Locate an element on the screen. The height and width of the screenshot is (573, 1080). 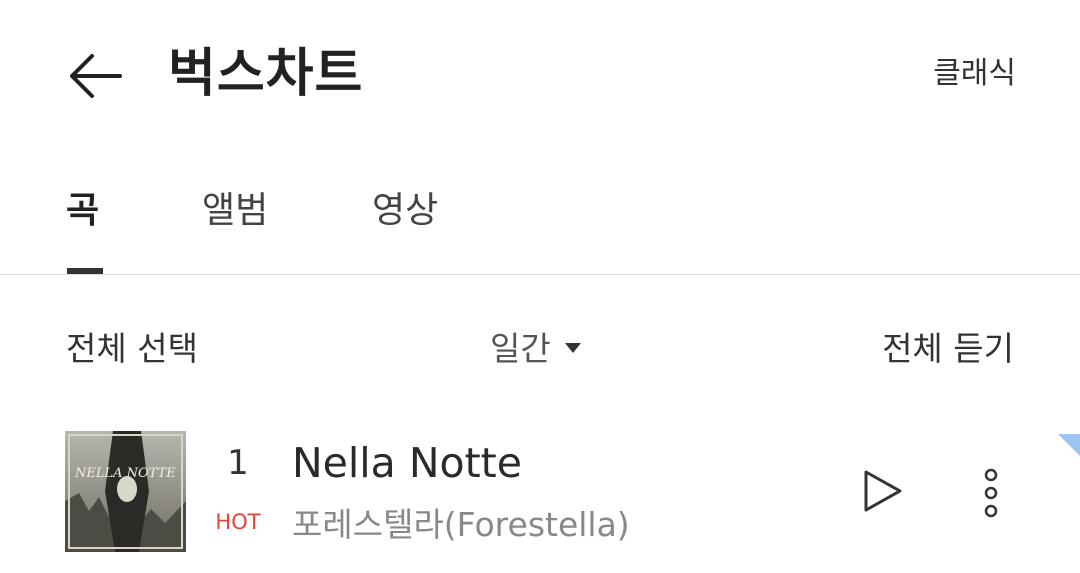
album-art-image: NELLA NOTTE is located at coordinates (125, 491).